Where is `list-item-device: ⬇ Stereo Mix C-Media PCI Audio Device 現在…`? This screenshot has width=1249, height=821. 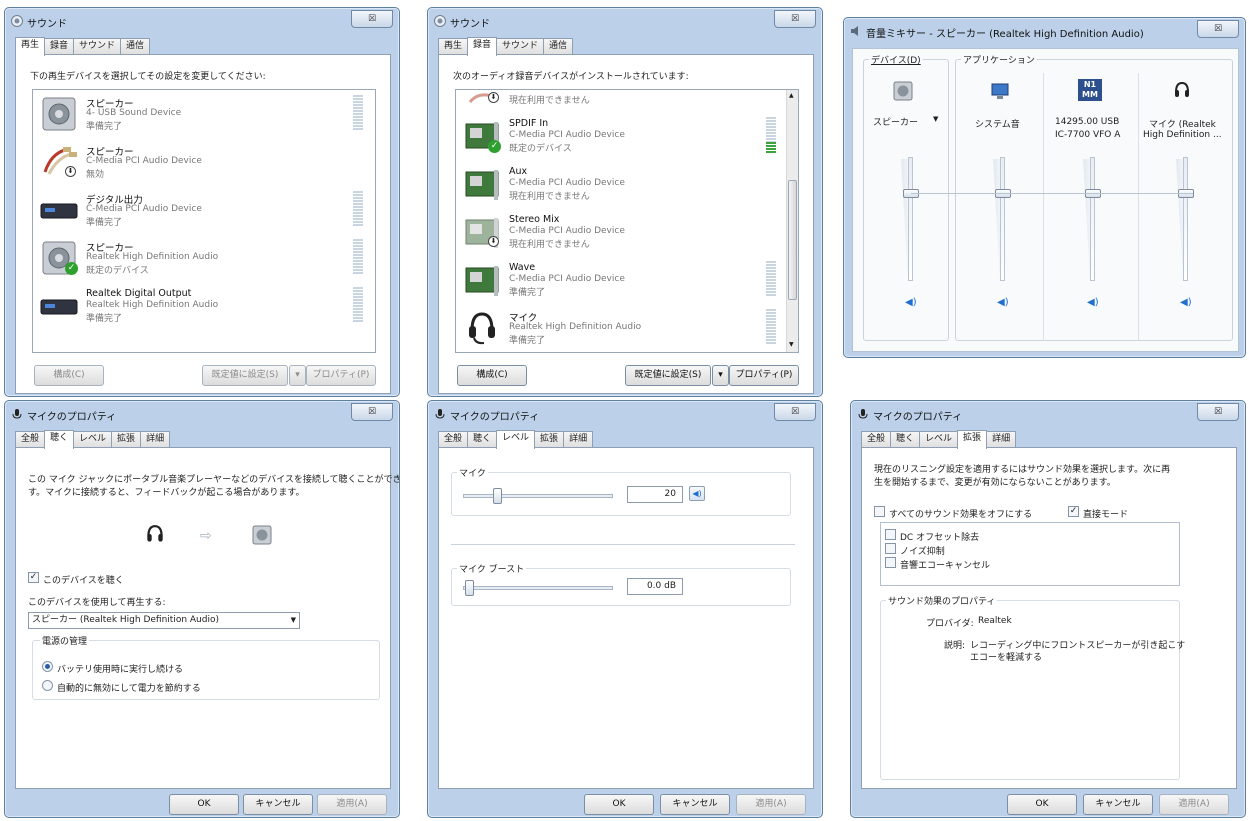 list-item-device: ⬇ Stereo Mix C-Media PCI Audio Device 現在… is located at coordinates (627, 232).